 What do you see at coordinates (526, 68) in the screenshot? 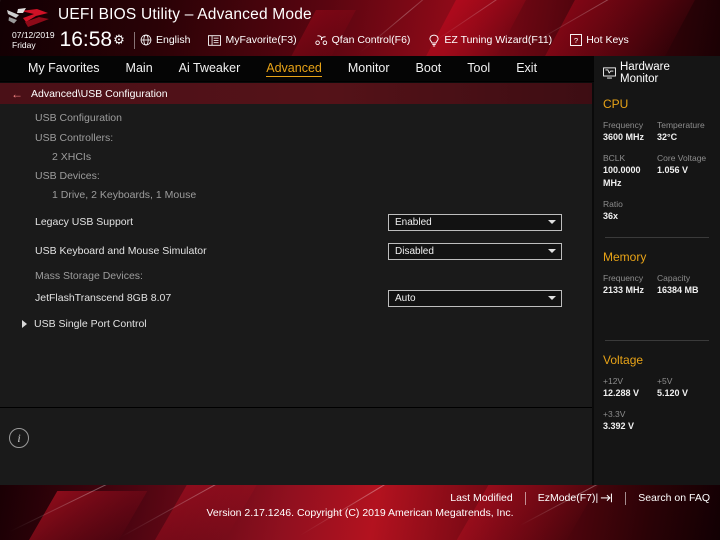
I see `tab-exit: Exit` at bounding box center [526, 68].